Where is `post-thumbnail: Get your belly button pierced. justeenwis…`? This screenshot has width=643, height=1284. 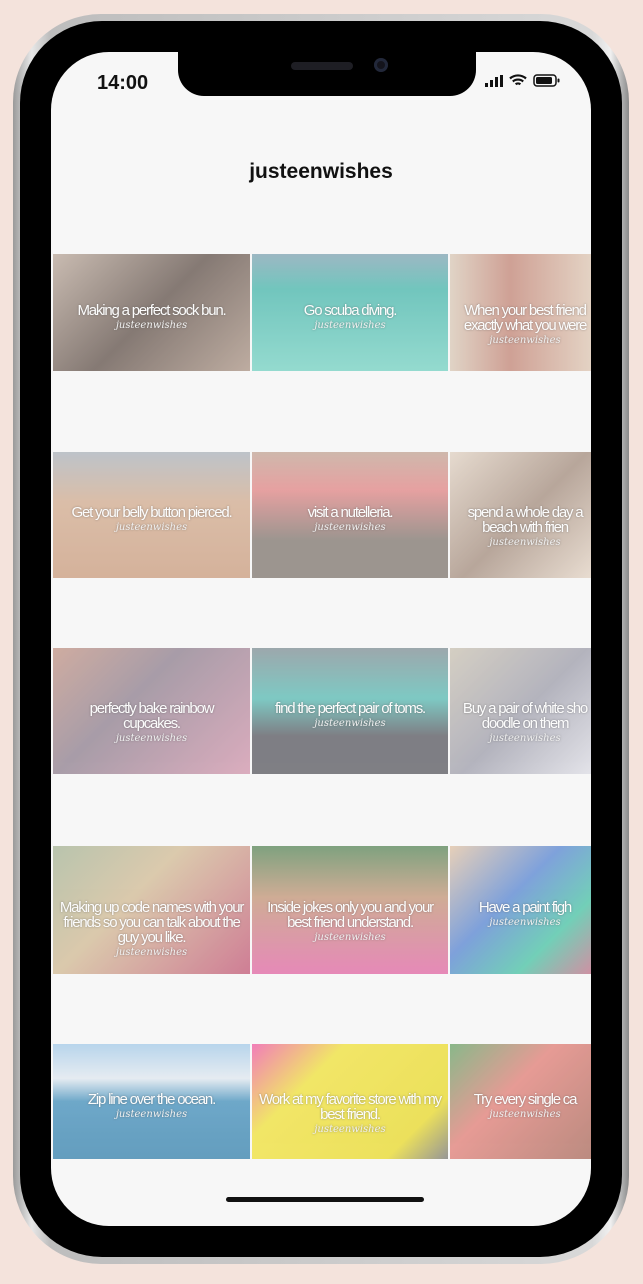
post-thumbnail: Get your belly button pierced. justeenwis… is located at coordinates (151, 515).